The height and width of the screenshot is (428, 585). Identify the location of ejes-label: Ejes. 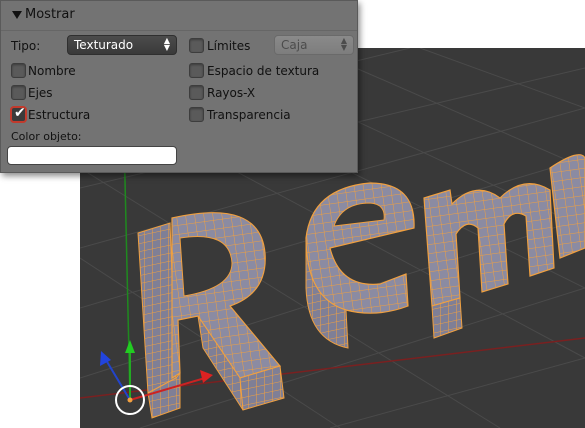
(40, 93).